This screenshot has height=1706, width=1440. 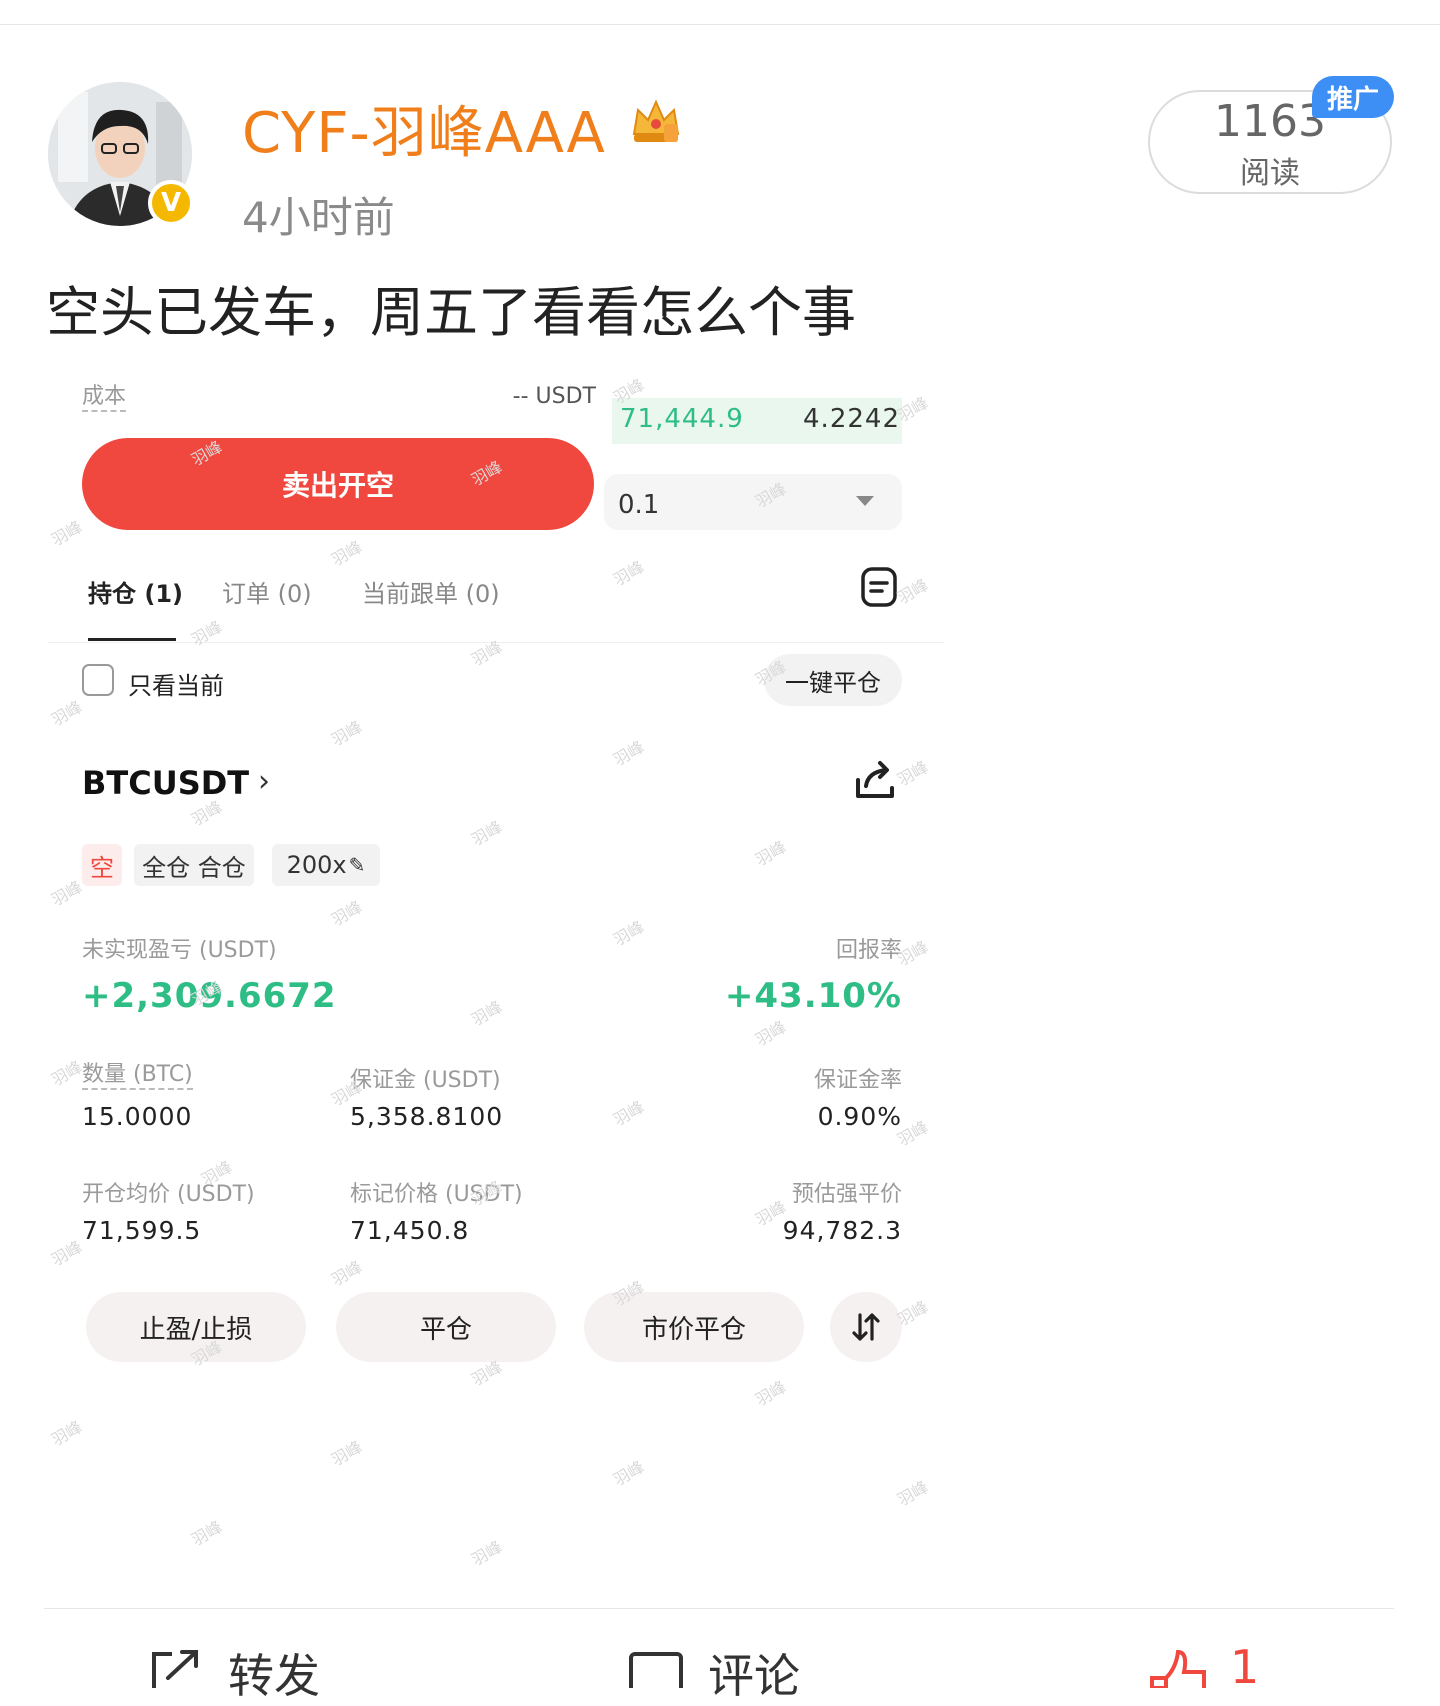 I want to click on margin-value: 5,358.8100, so click(x=427, y=1116).